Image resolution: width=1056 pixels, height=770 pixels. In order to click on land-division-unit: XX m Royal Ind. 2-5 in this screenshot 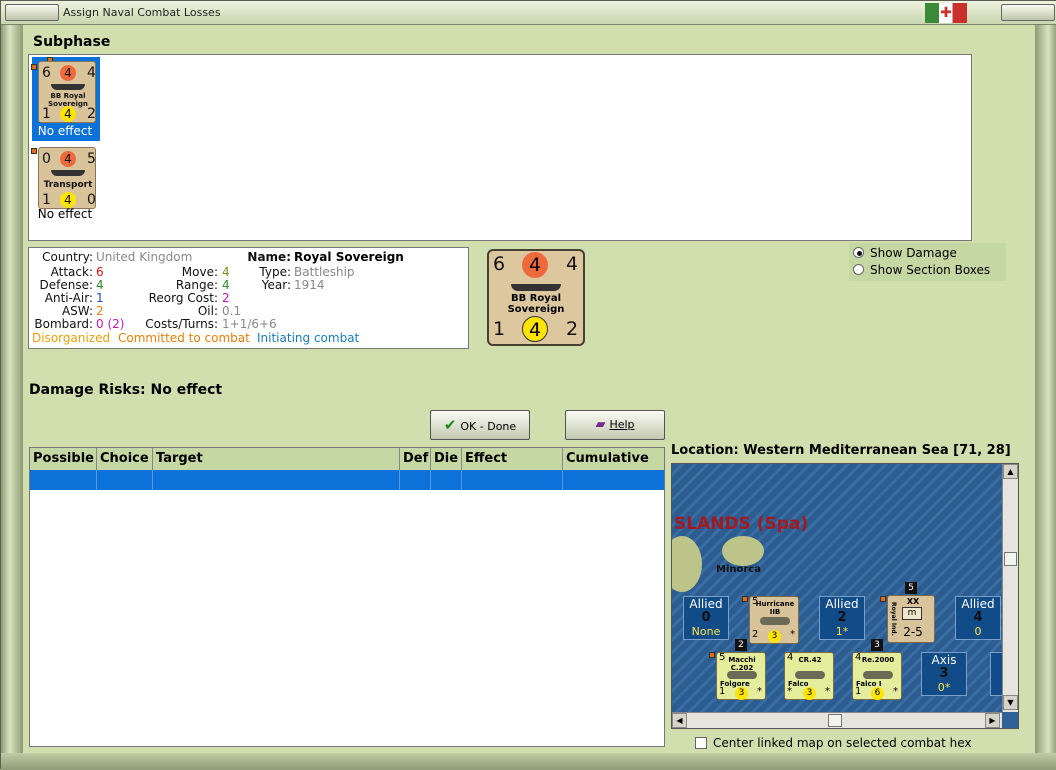, I will do `click(911, 619)`.